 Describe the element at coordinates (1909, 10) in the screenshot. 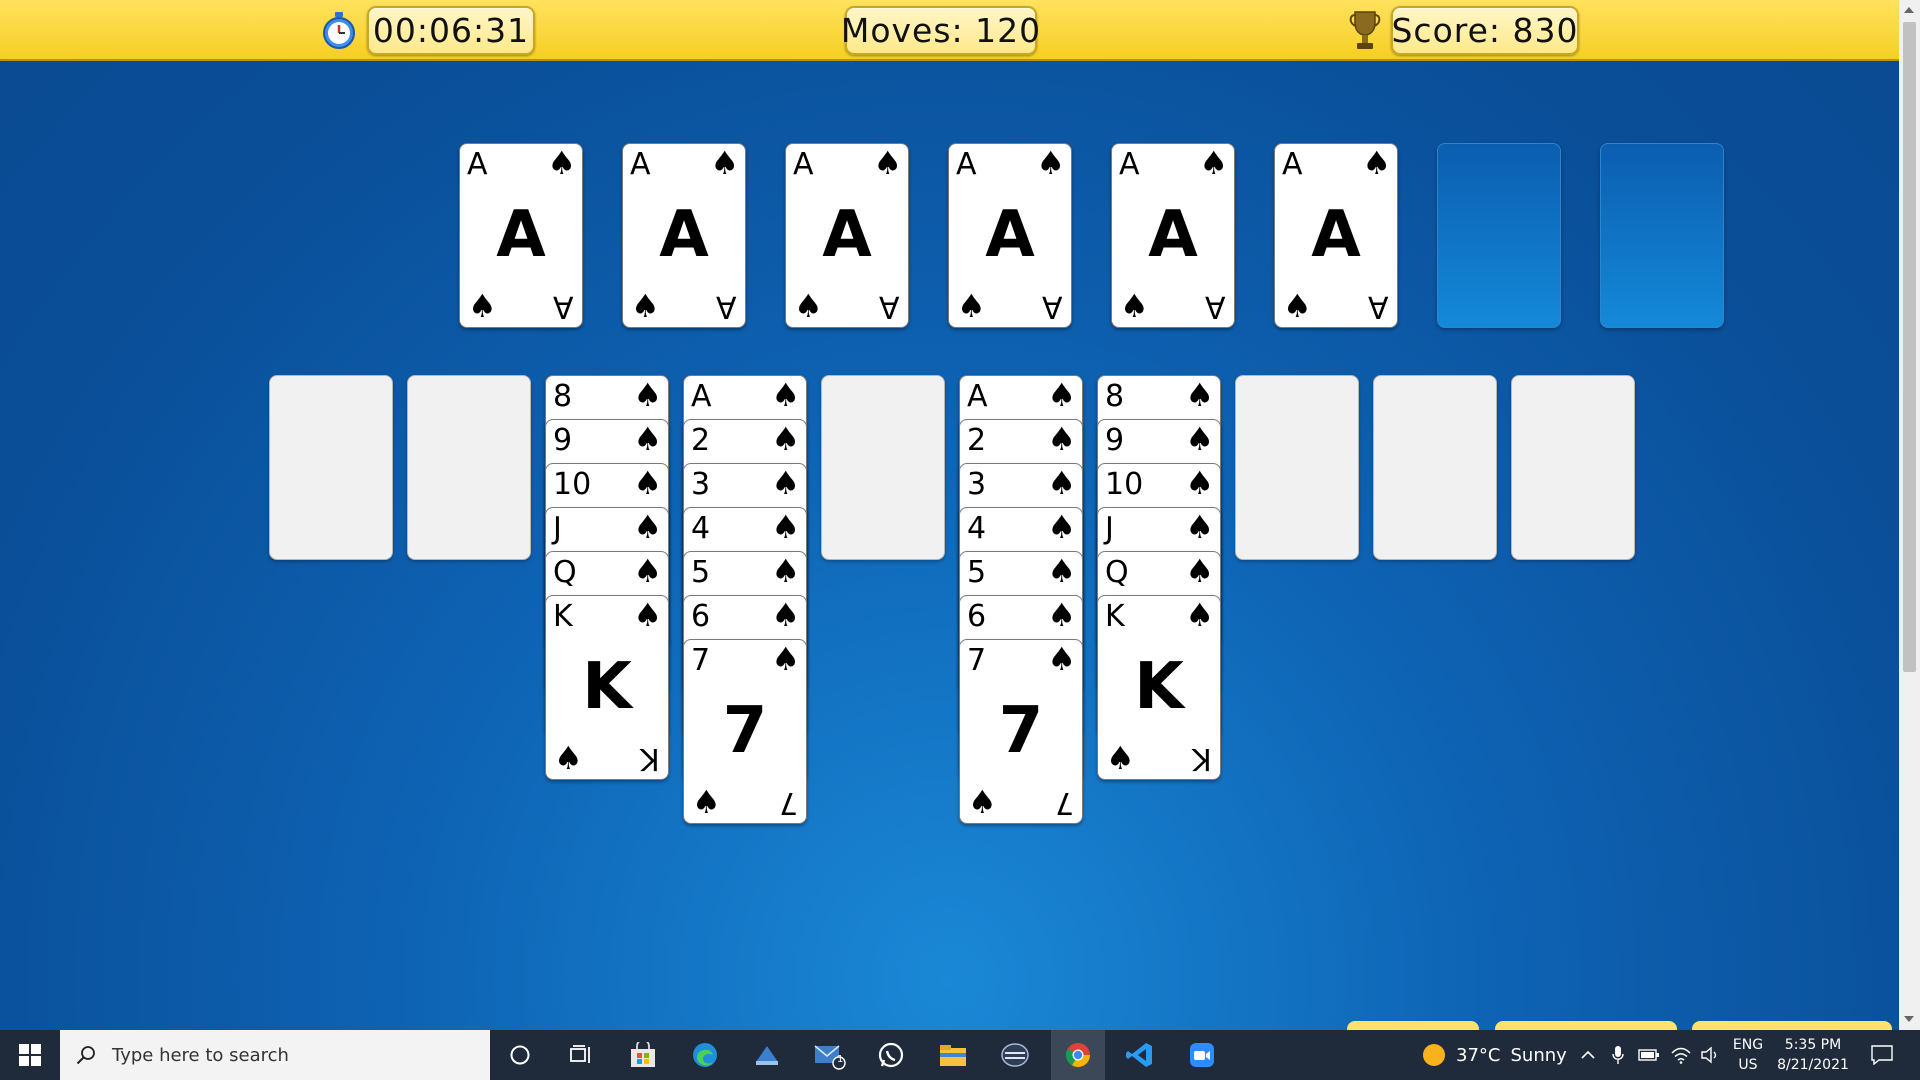

I see `scroll-up-arrow` at that location.